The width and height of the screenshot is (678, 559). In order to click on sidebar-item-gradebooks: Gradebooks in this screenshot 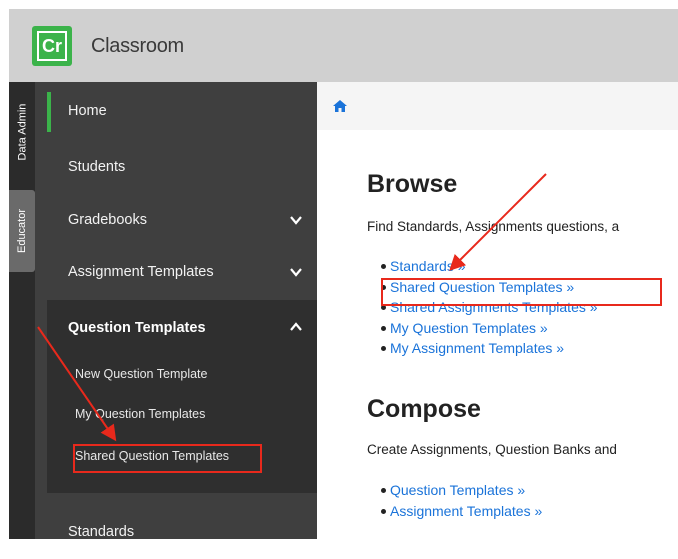, I will do `click(176, 221)`.